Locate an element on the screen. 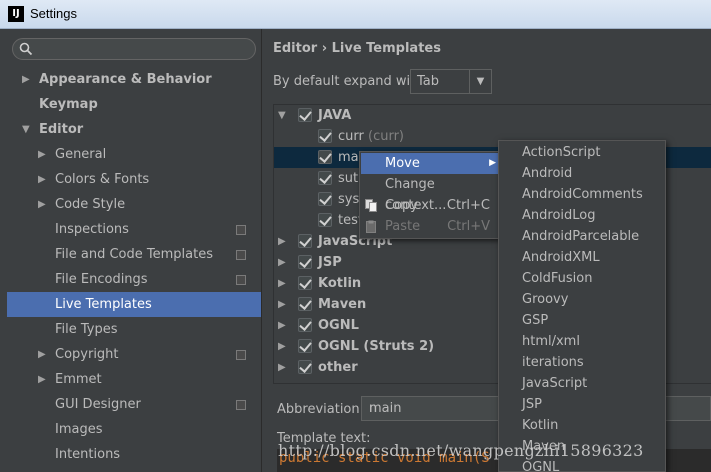 The width and height of the screenshot is (711, 472). sidebar-item-label: Keymap is located at coordinates (68, 104).